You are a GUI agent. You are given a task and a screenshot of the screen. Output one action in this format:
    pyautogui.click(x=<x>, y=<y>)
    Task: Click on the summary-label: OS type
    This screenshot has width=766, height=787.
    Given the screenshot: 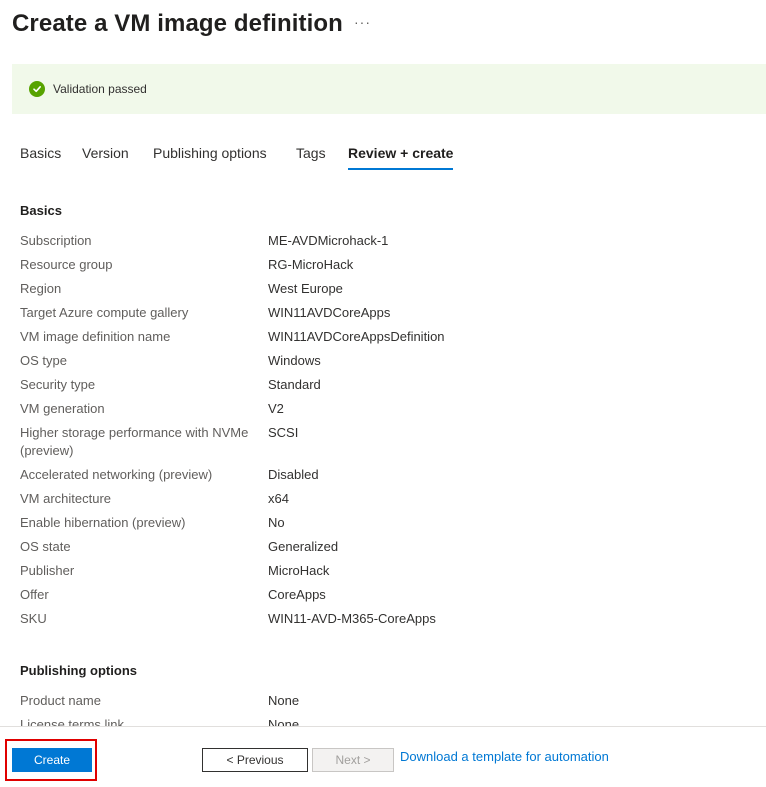 What is the action you would take?
    pyautogui.click(x=43, y=360)
    